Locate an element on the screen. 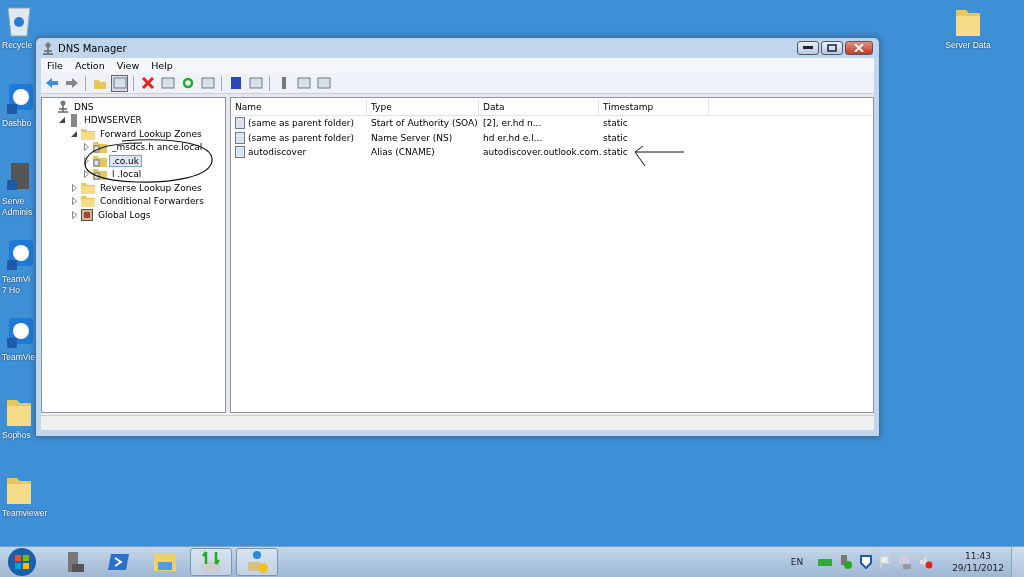 This screenshot has height=577, width=1024. transfer-icon is located at coordinates (211, 562).